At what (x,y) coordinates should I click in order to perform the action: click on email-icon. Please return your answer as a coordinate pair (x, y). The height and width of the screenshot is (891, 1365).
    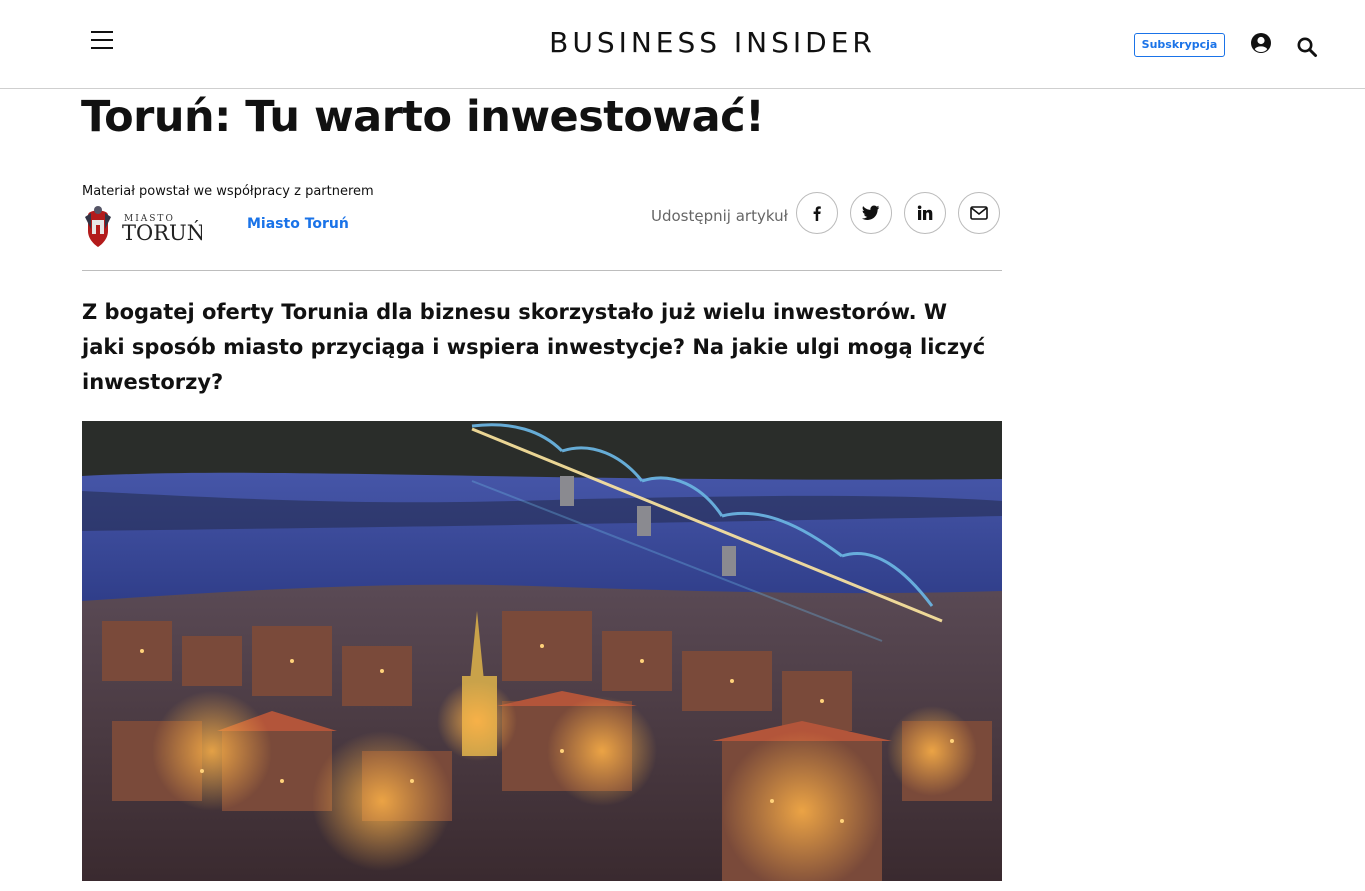
    Looking at the image, I should click on (979, 213).